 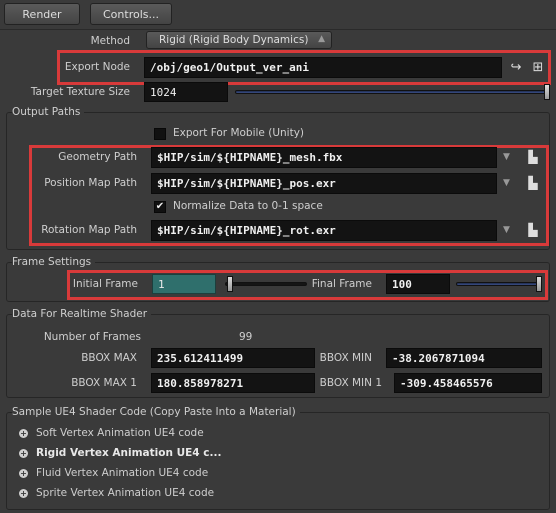 I want to click on bbox-max1-field: 180.858978271, so click(x=233, y=383).